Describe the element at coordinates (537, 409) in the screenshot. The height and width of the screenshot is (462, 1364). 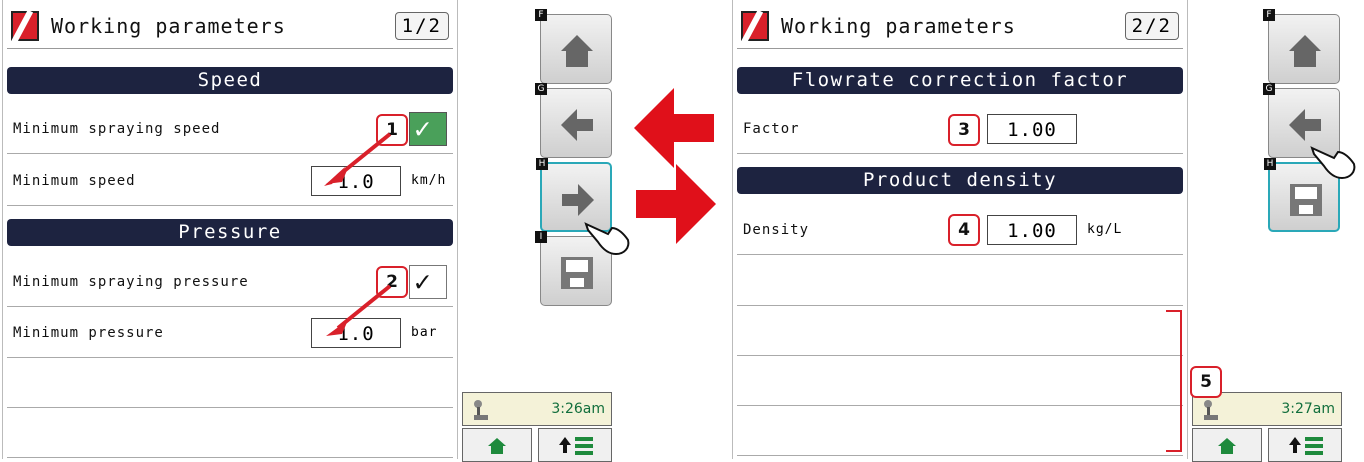
I see `status-bar: 3:26am` at that location.